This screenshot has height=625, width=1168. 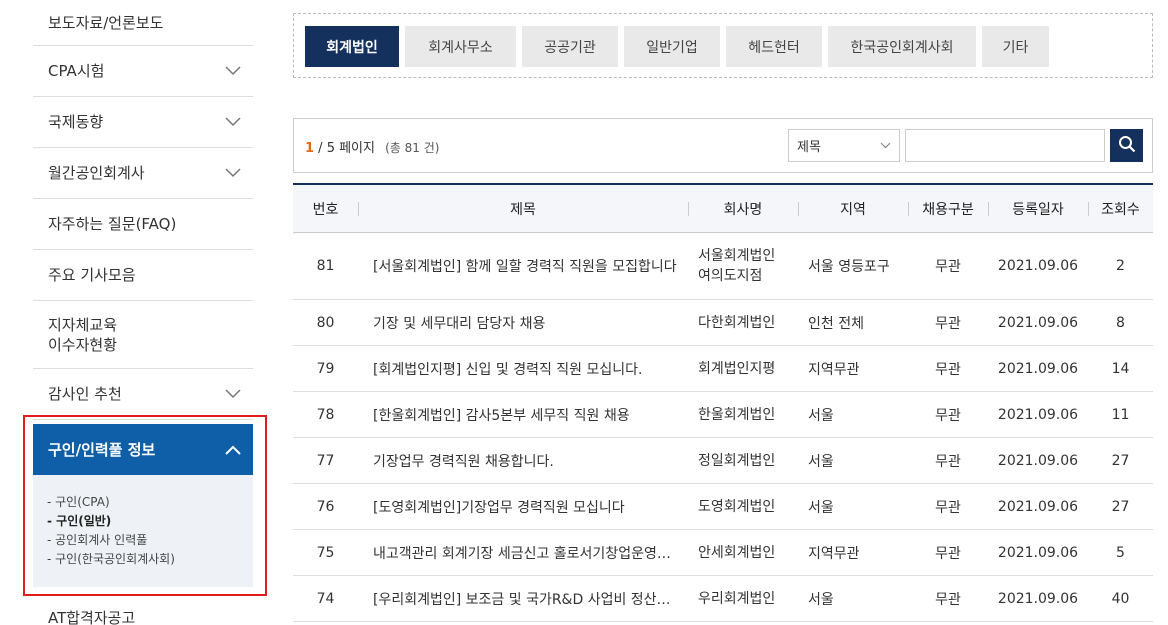 I want to click on tab-accounting-firm: 회계법인, so click(x=352, y=46).